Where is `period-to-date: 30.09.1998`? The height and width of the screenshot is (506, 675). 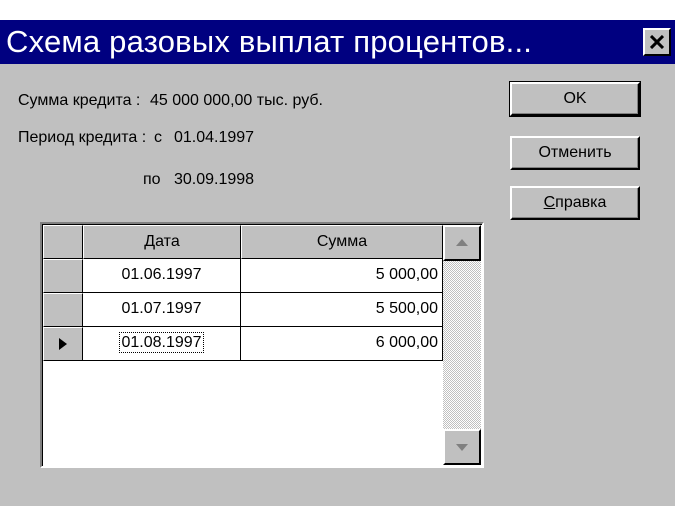 period-to-date: 30.09.1998 is located at coordinates (214, 179).